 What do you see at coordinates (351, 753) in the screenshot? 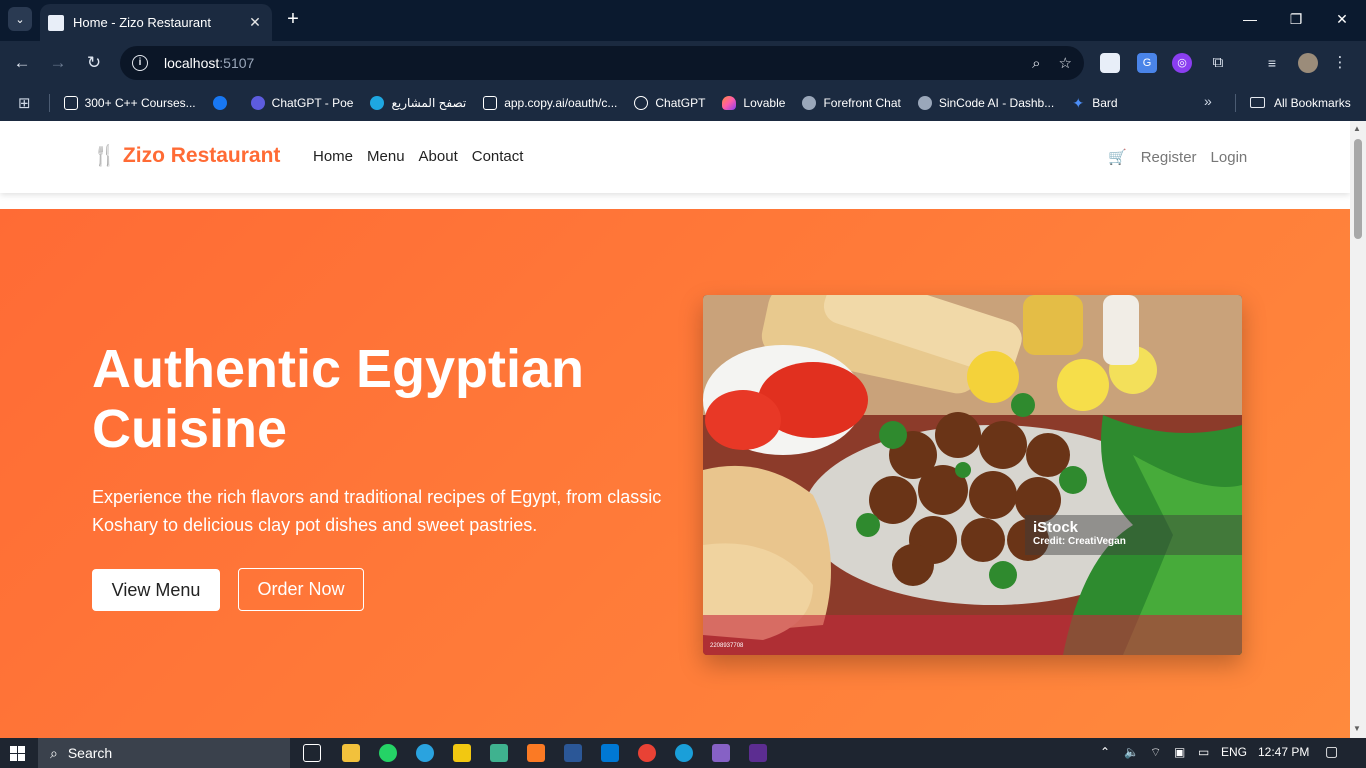
I see `file-explorer-icon` at bounding box center [351, 753].